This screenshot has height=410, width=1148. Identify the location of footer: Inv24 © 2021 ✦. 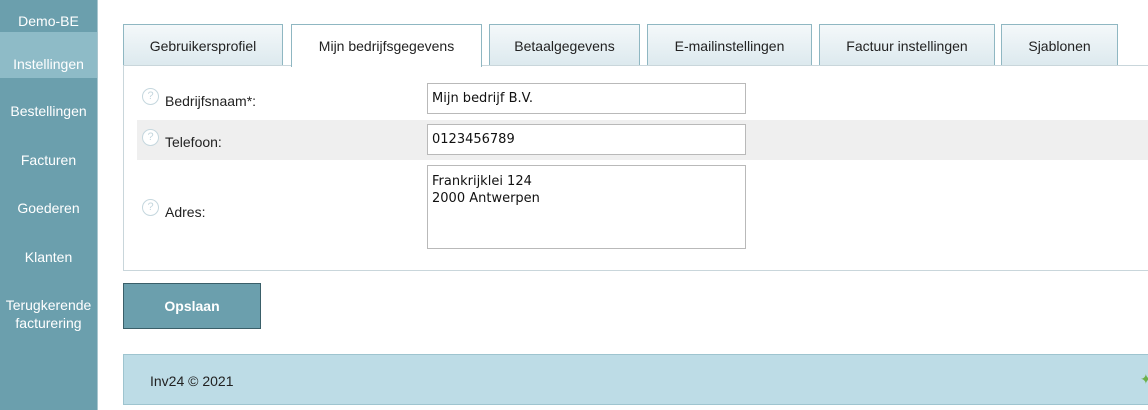
(635, 379).